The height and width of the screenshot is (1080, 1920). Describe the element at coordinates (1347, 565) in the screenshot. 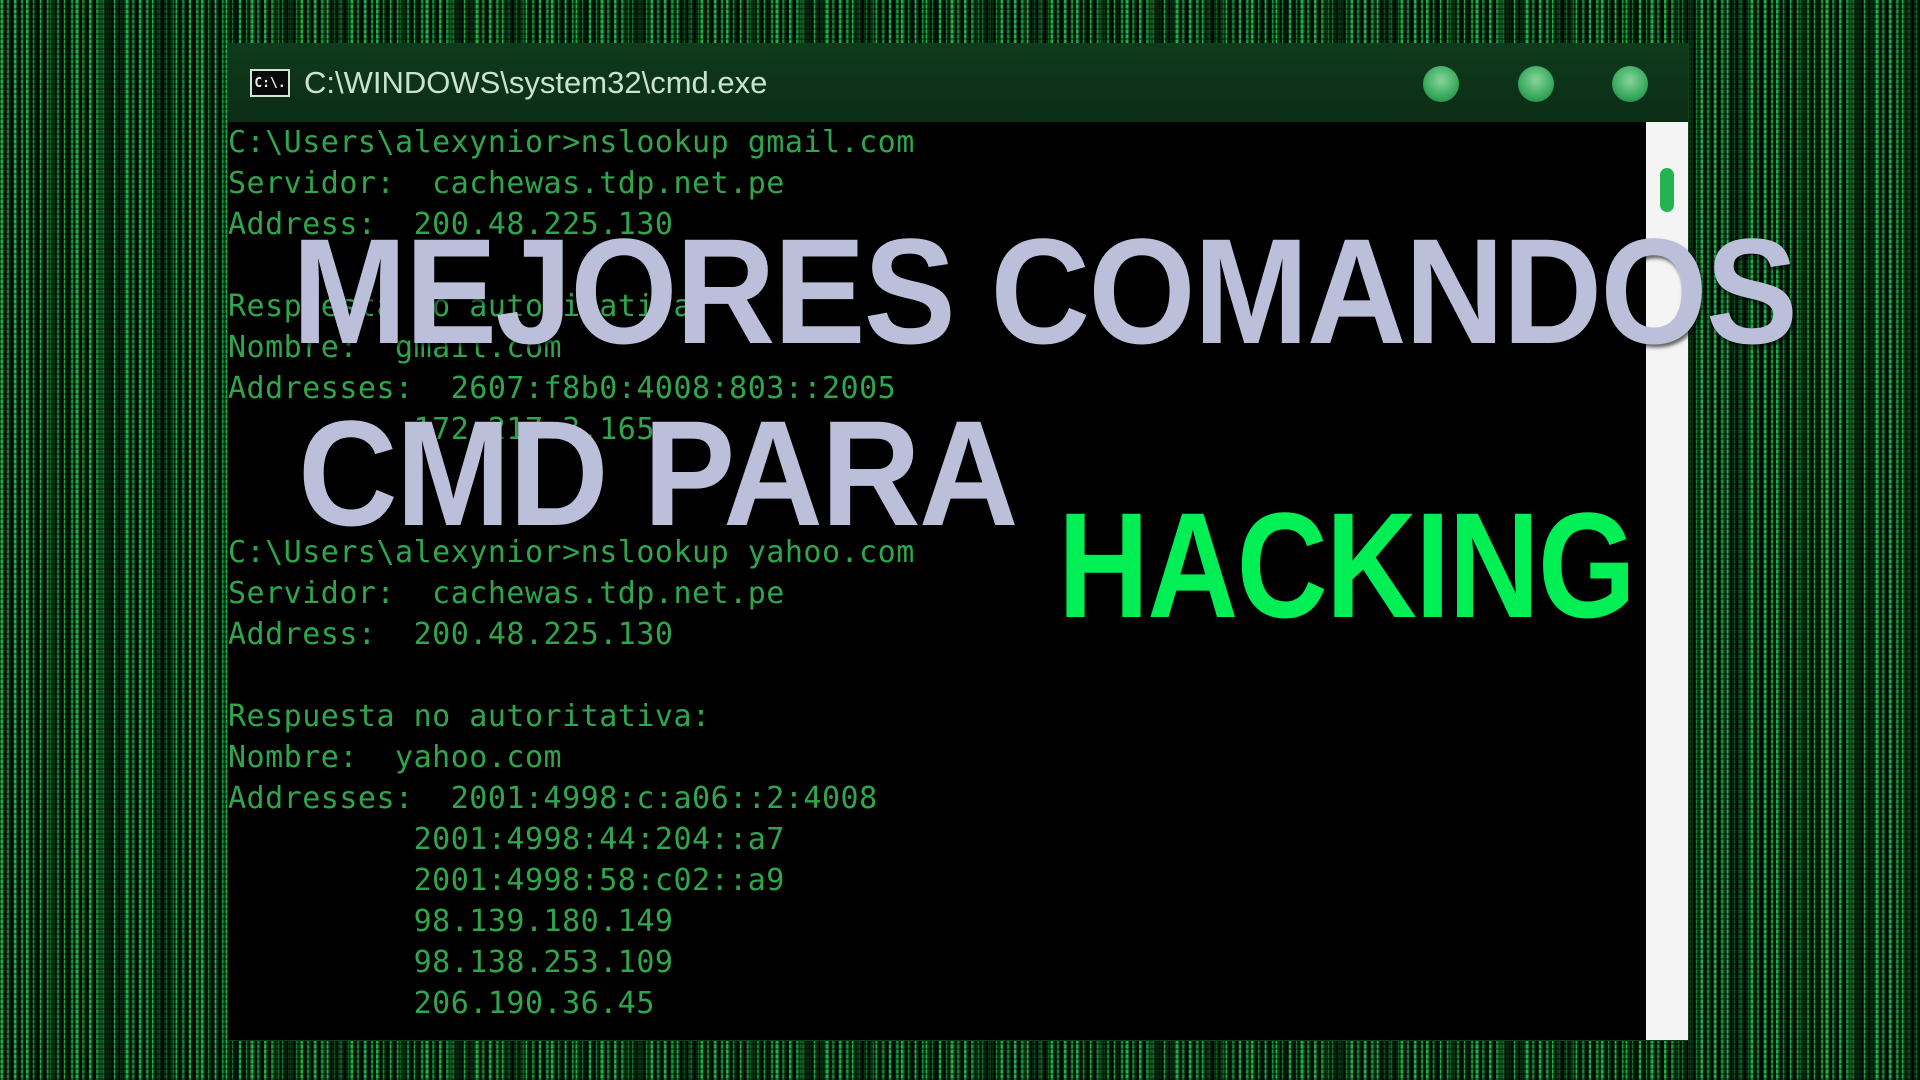

I see `headline-hacking: HACKING` at that location.